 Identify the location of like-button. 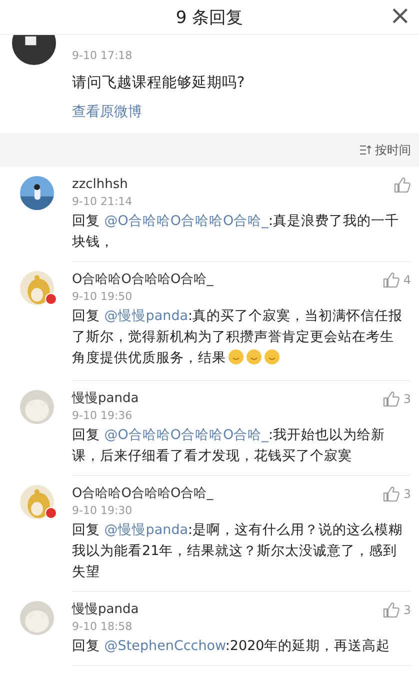
(402, 185).